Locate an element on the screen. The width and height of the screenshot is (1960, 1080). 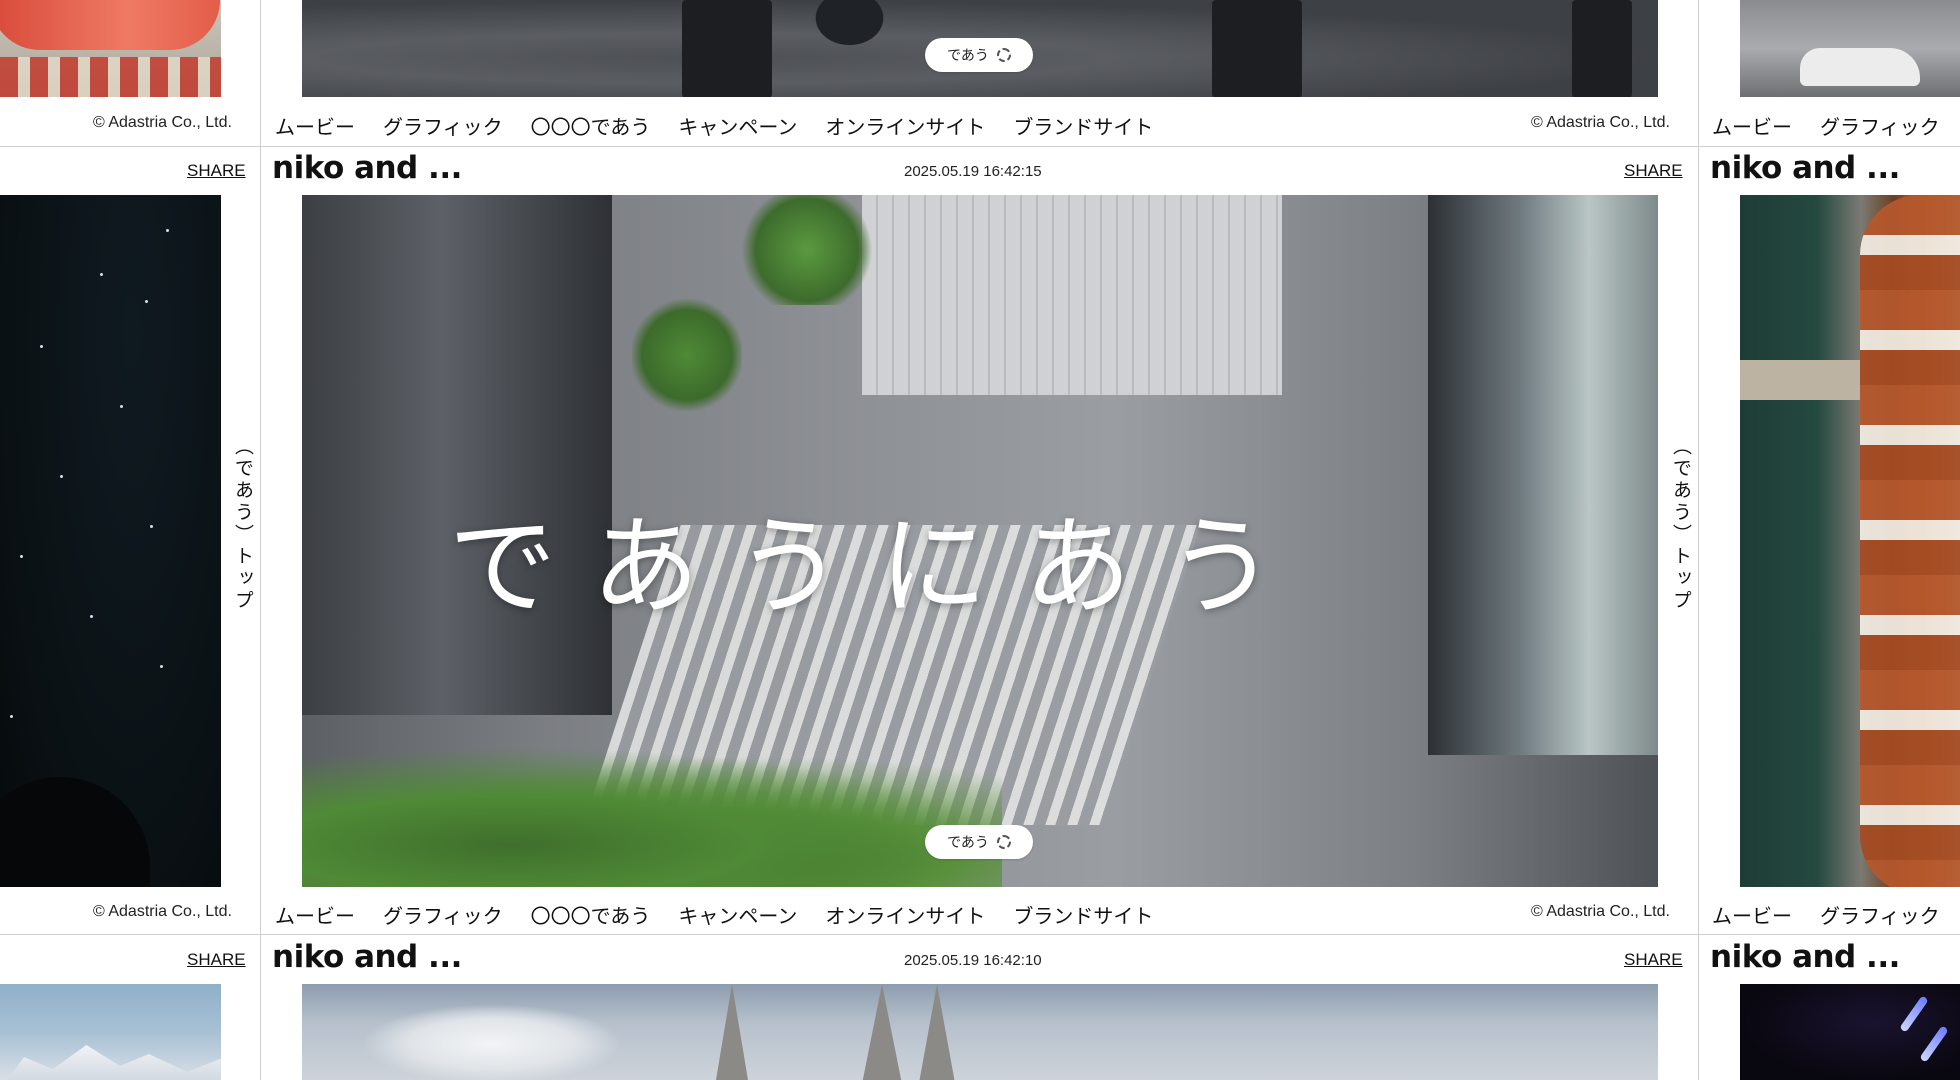
post-image-car is located at coordinates (1850, 48).